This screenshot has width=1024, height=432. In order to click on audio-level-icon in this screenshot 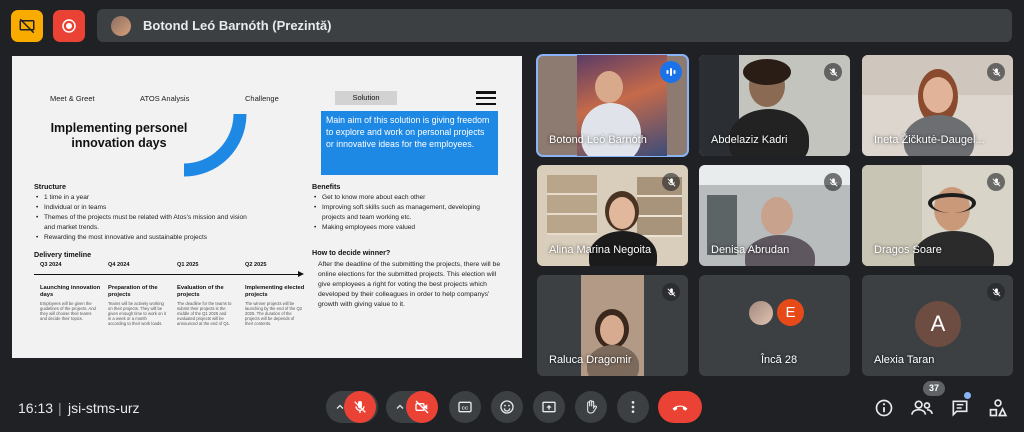, I will do `click(671, 72)`.